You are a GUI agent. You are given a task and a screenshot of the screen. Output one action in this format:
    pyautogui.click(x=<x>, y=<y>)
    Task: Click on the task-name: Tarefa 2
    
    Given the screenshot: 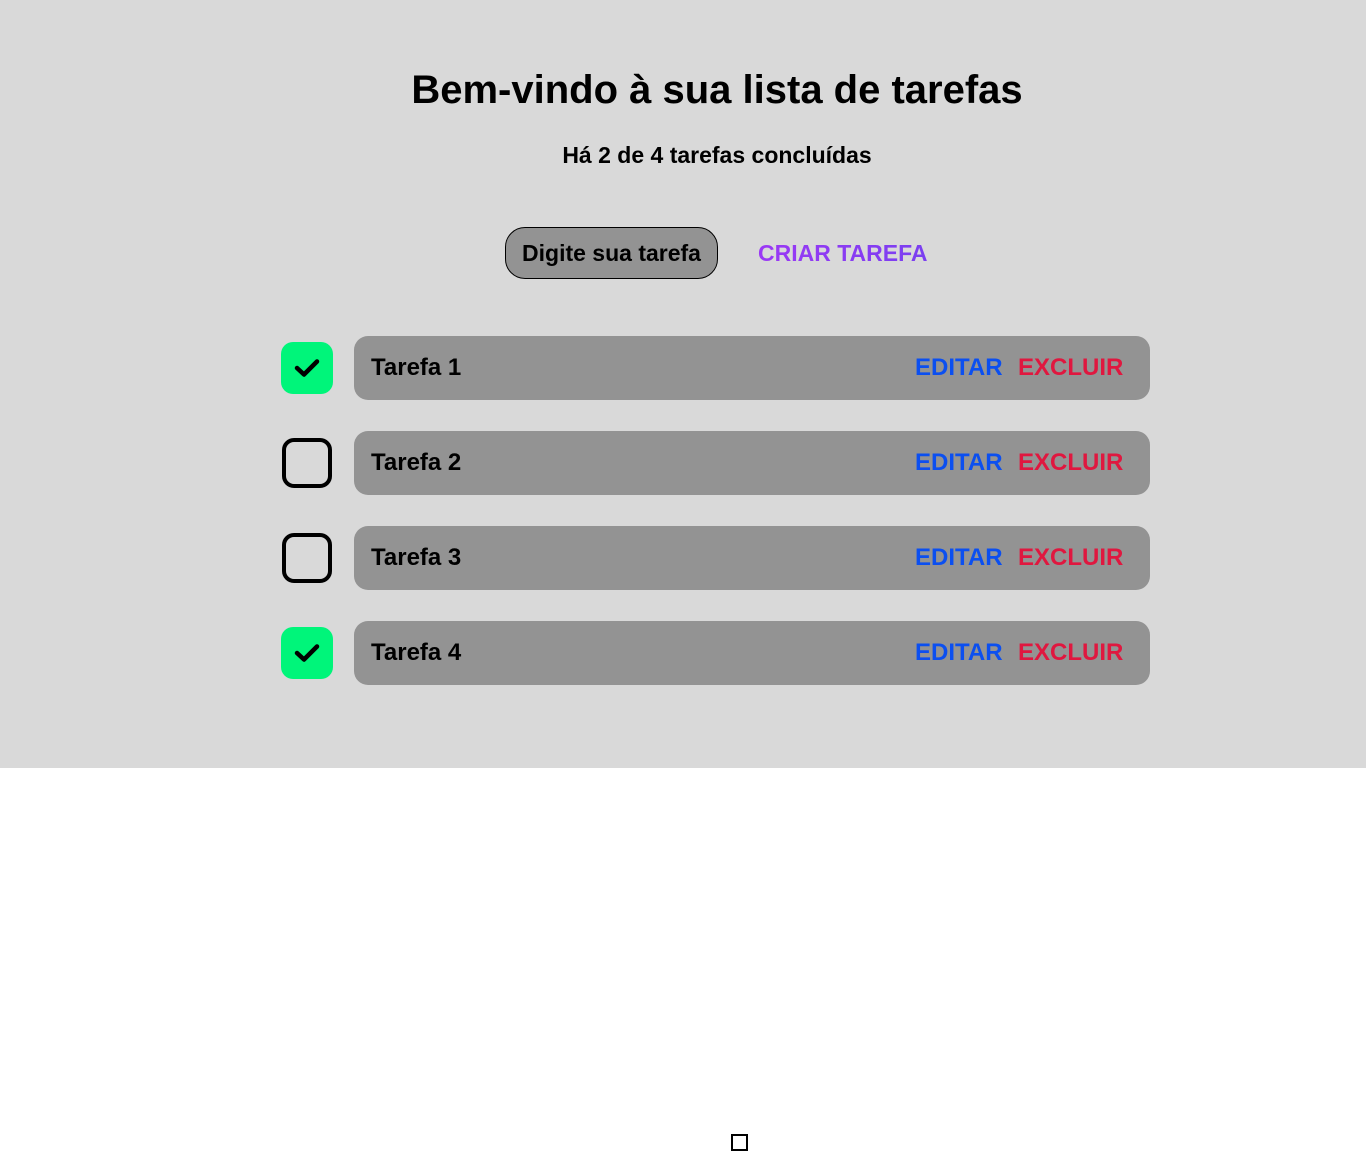 What is the action you would take?
    pyautogui.click(x=416, y=462)
    